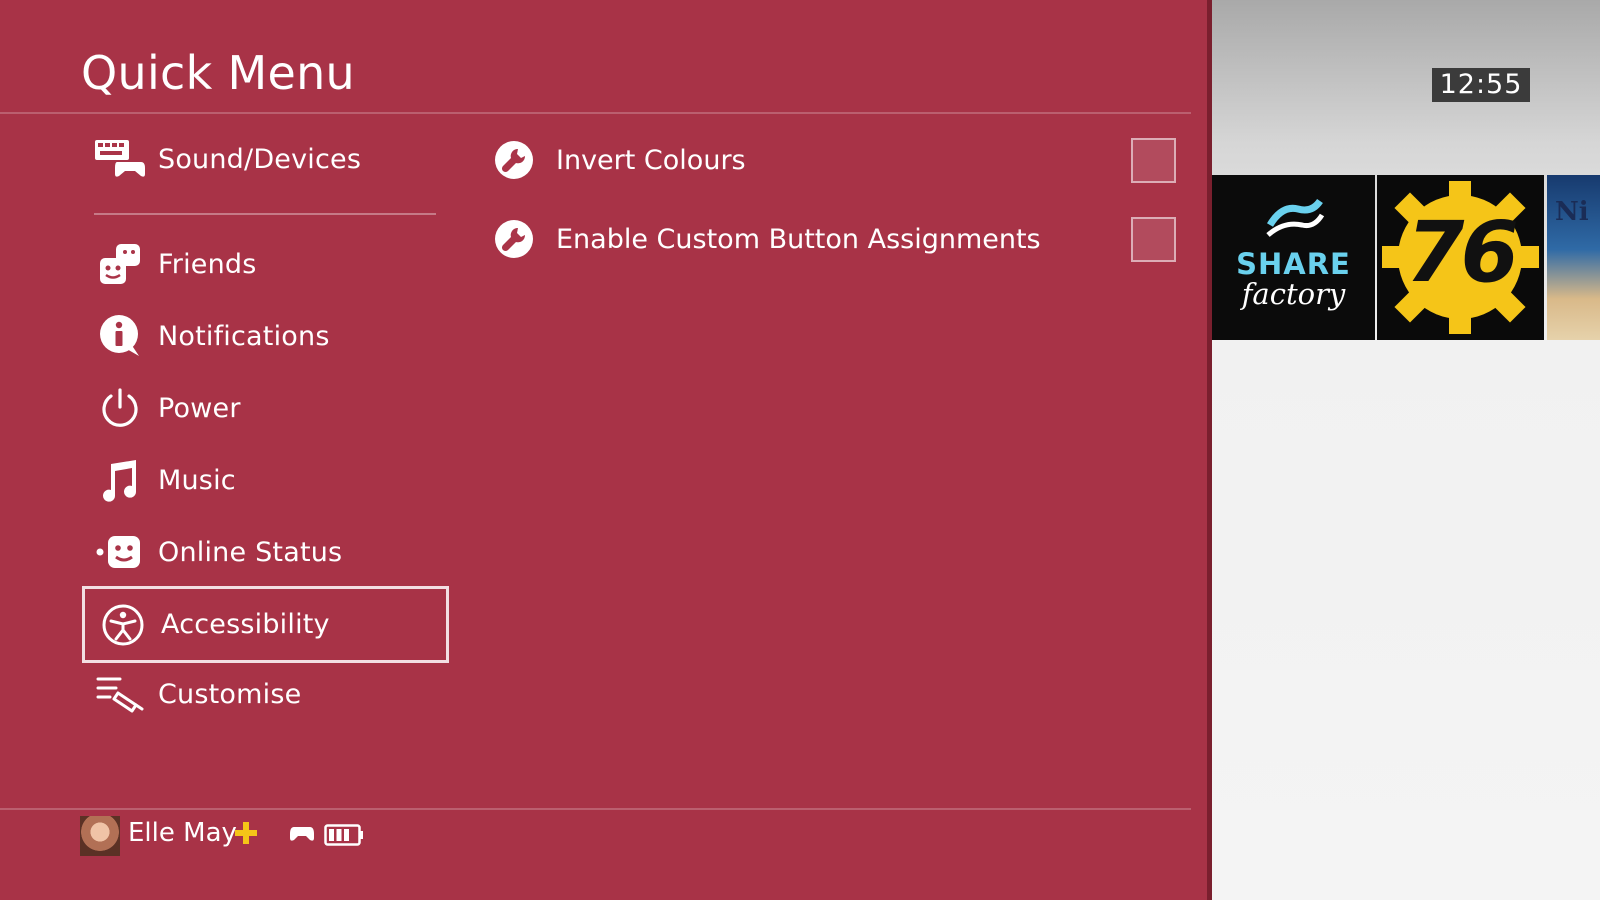 The height and width of the screenshot is (900, 1600). I want to click on menu-item-customise: Customise, so click(265, 694).